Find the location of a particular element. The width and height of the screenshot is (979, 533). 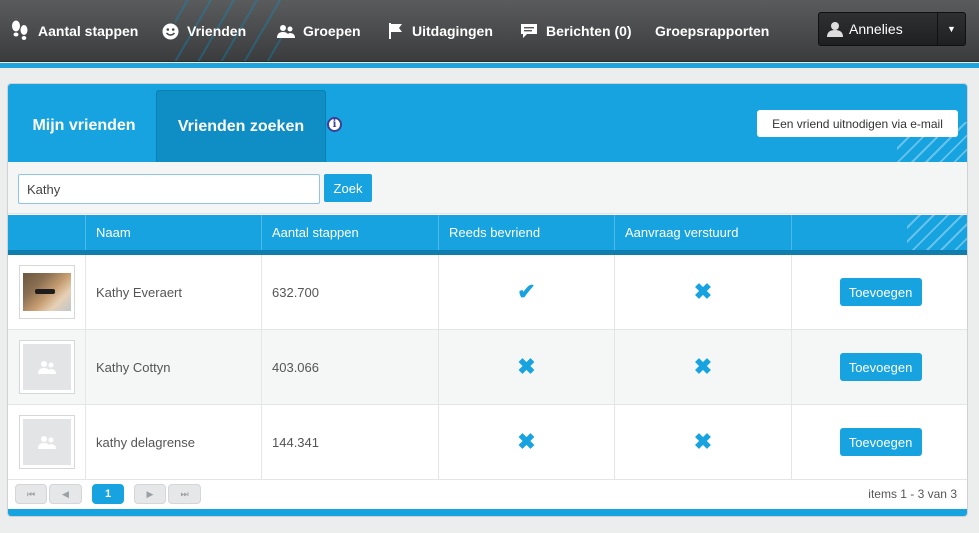

nav-item-aantal-stappen: Aantal stappen is located at coordinates (74, 31).